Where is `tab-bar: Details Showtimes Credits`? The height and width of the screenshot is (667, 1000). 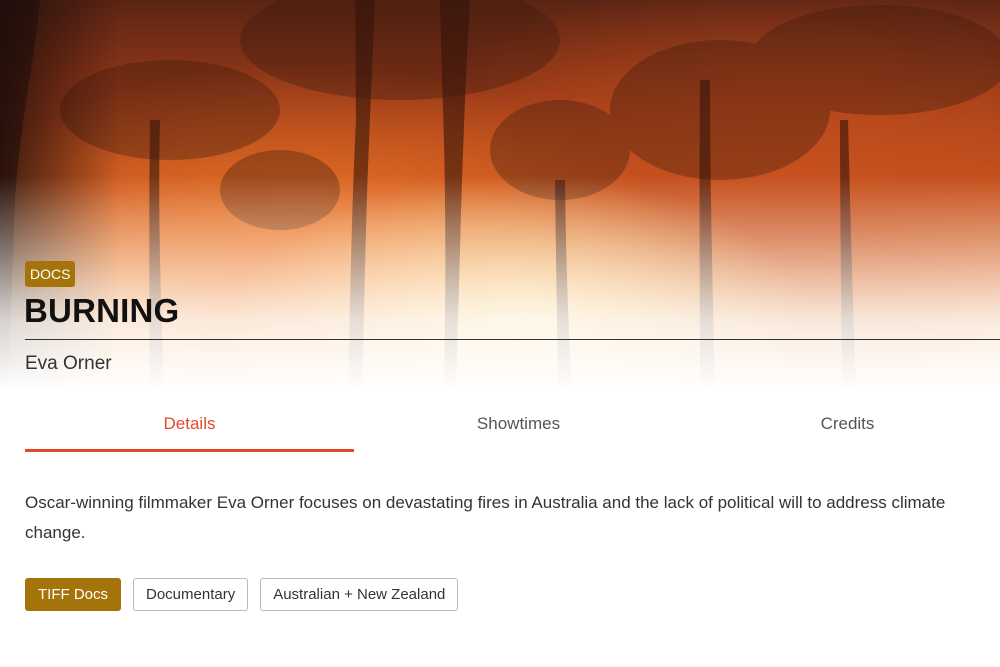 tab-bar: Details Showtimes Credits is located at coordinates (512, 431).